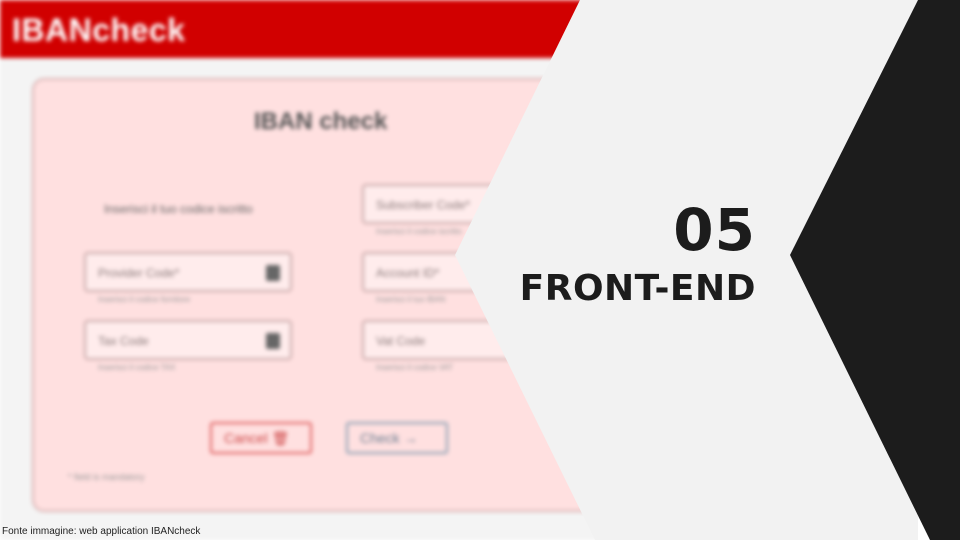 This screenshot has height=540, width=960. I want to click on section-title: FRONT-END, so click(637, 288).